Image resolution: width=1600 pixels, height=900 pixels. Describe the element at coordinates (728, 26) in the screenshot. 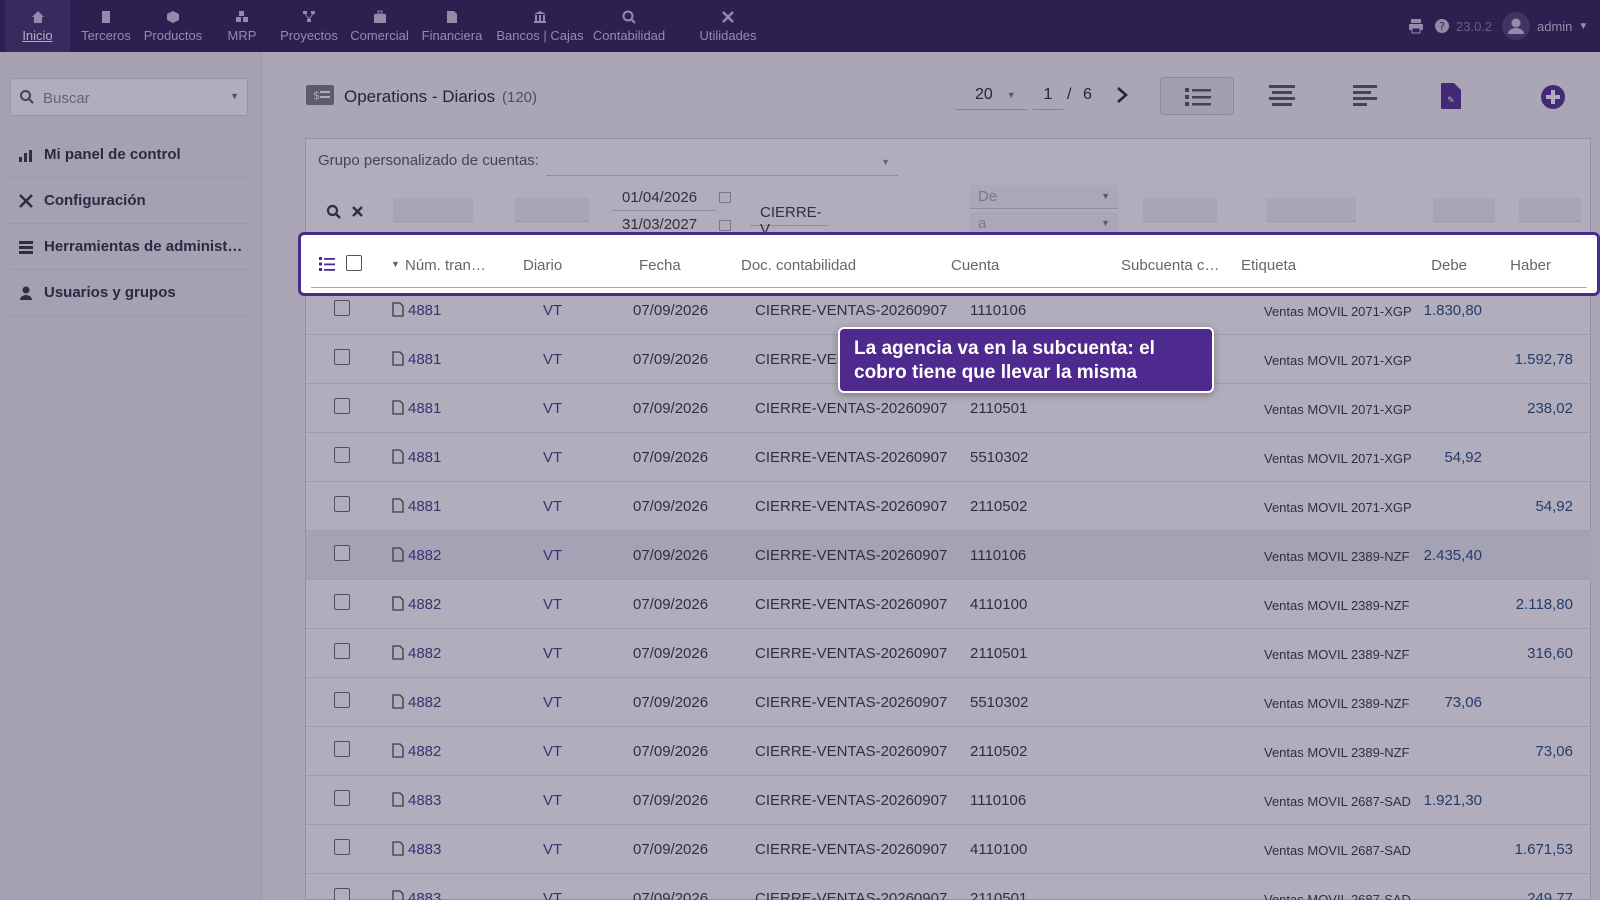

I see `topnav-item-utilidades: Utilidades` at that location.